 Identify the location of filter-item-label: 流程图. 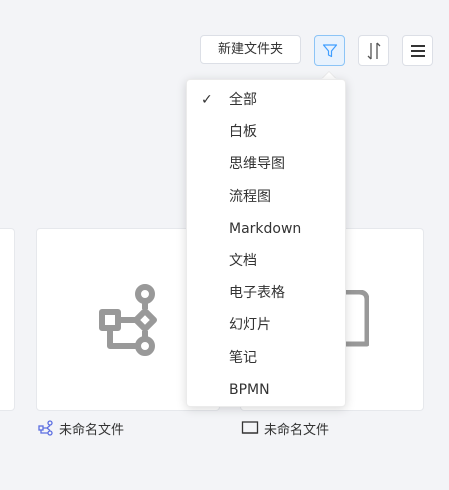
(250, 196).